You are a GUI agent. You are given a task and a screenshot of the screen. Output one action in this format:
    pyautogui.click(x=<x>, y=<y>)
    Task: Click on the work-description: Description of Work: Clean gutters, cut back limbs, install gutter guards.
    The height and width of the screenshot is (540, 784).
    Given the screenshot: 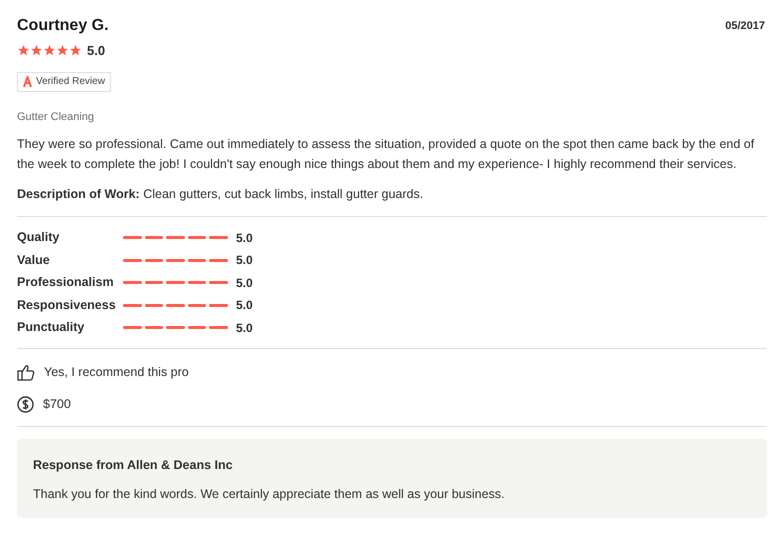 What is the action you would take?
    pyautogui.click(x=220, y=194)
    